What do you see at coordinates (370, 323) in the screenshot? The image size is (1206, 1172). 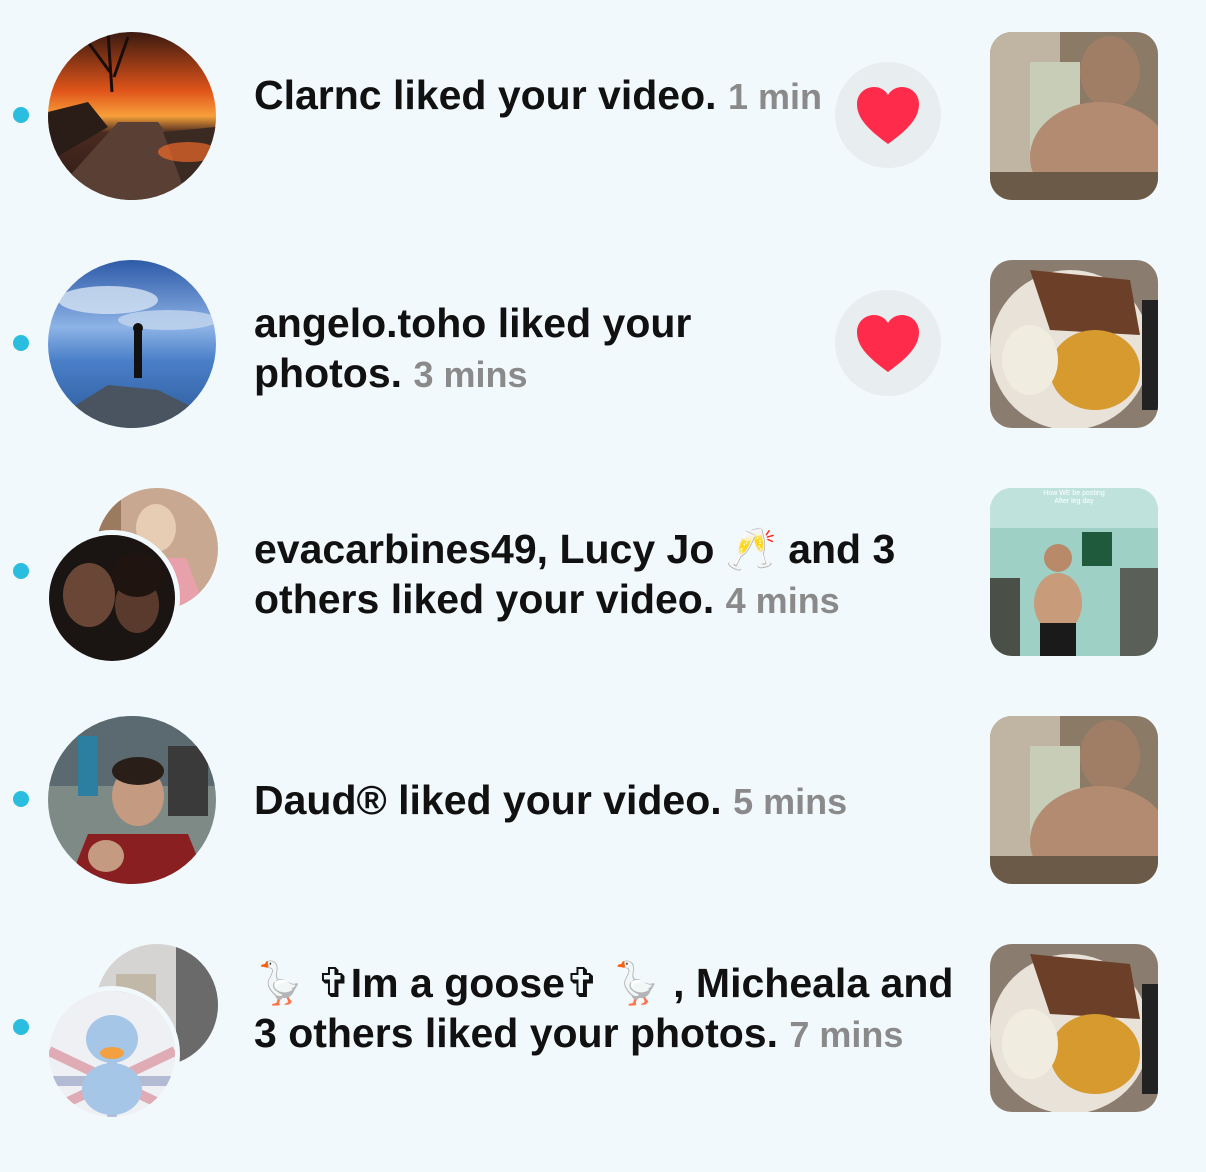 I see `notification-users: angelo.toho` at bounding box center [370, 323].